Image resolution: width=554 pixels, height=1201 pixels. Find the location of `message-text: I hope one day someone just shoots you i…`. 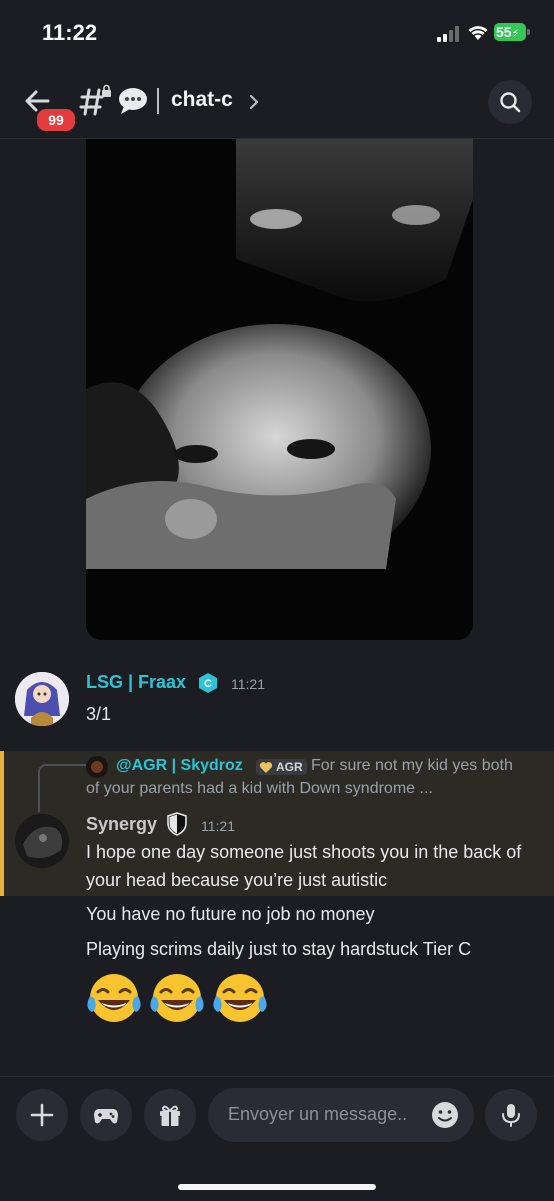

message-text: I hope one day someone just shoots you i… is located at coordinates (304, 866).